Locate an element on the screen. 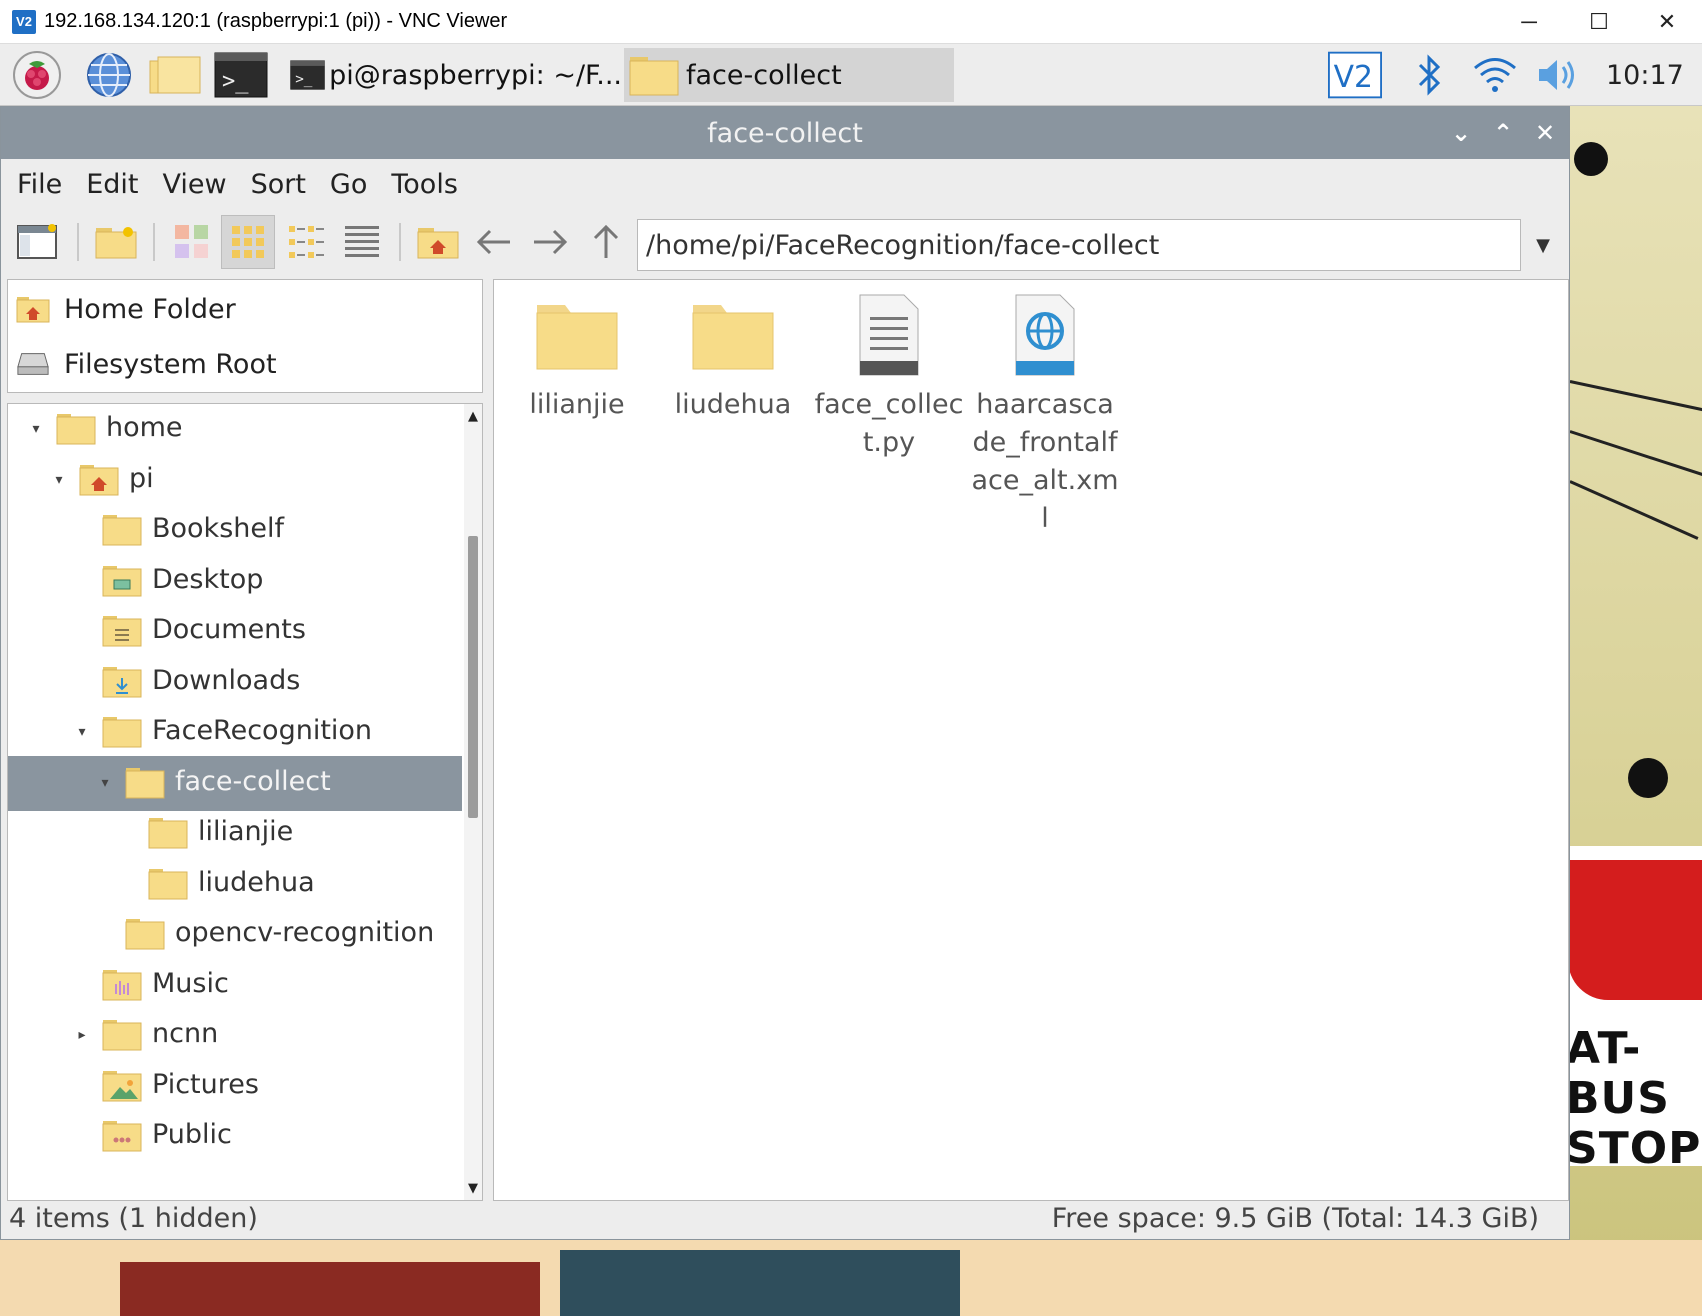 This screenshot has height=1316, width=1702. tree-item-downloads: Downloads is located at coordinates (235, 682).